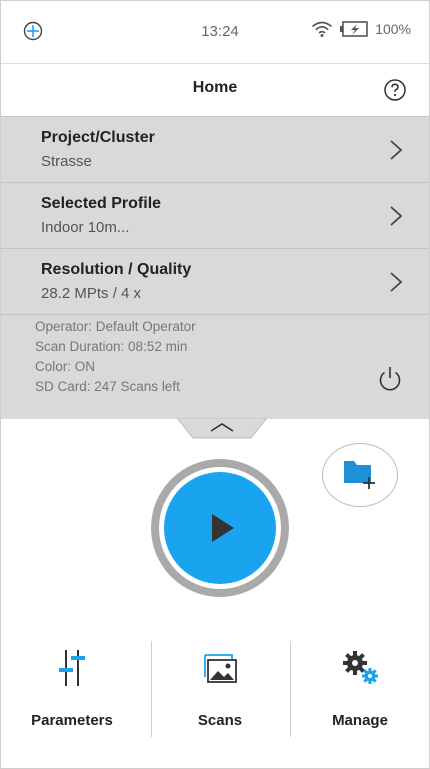 This screenshot has width=430, height=769. I want to click on status-indicators: 100%, so click(361, 29).